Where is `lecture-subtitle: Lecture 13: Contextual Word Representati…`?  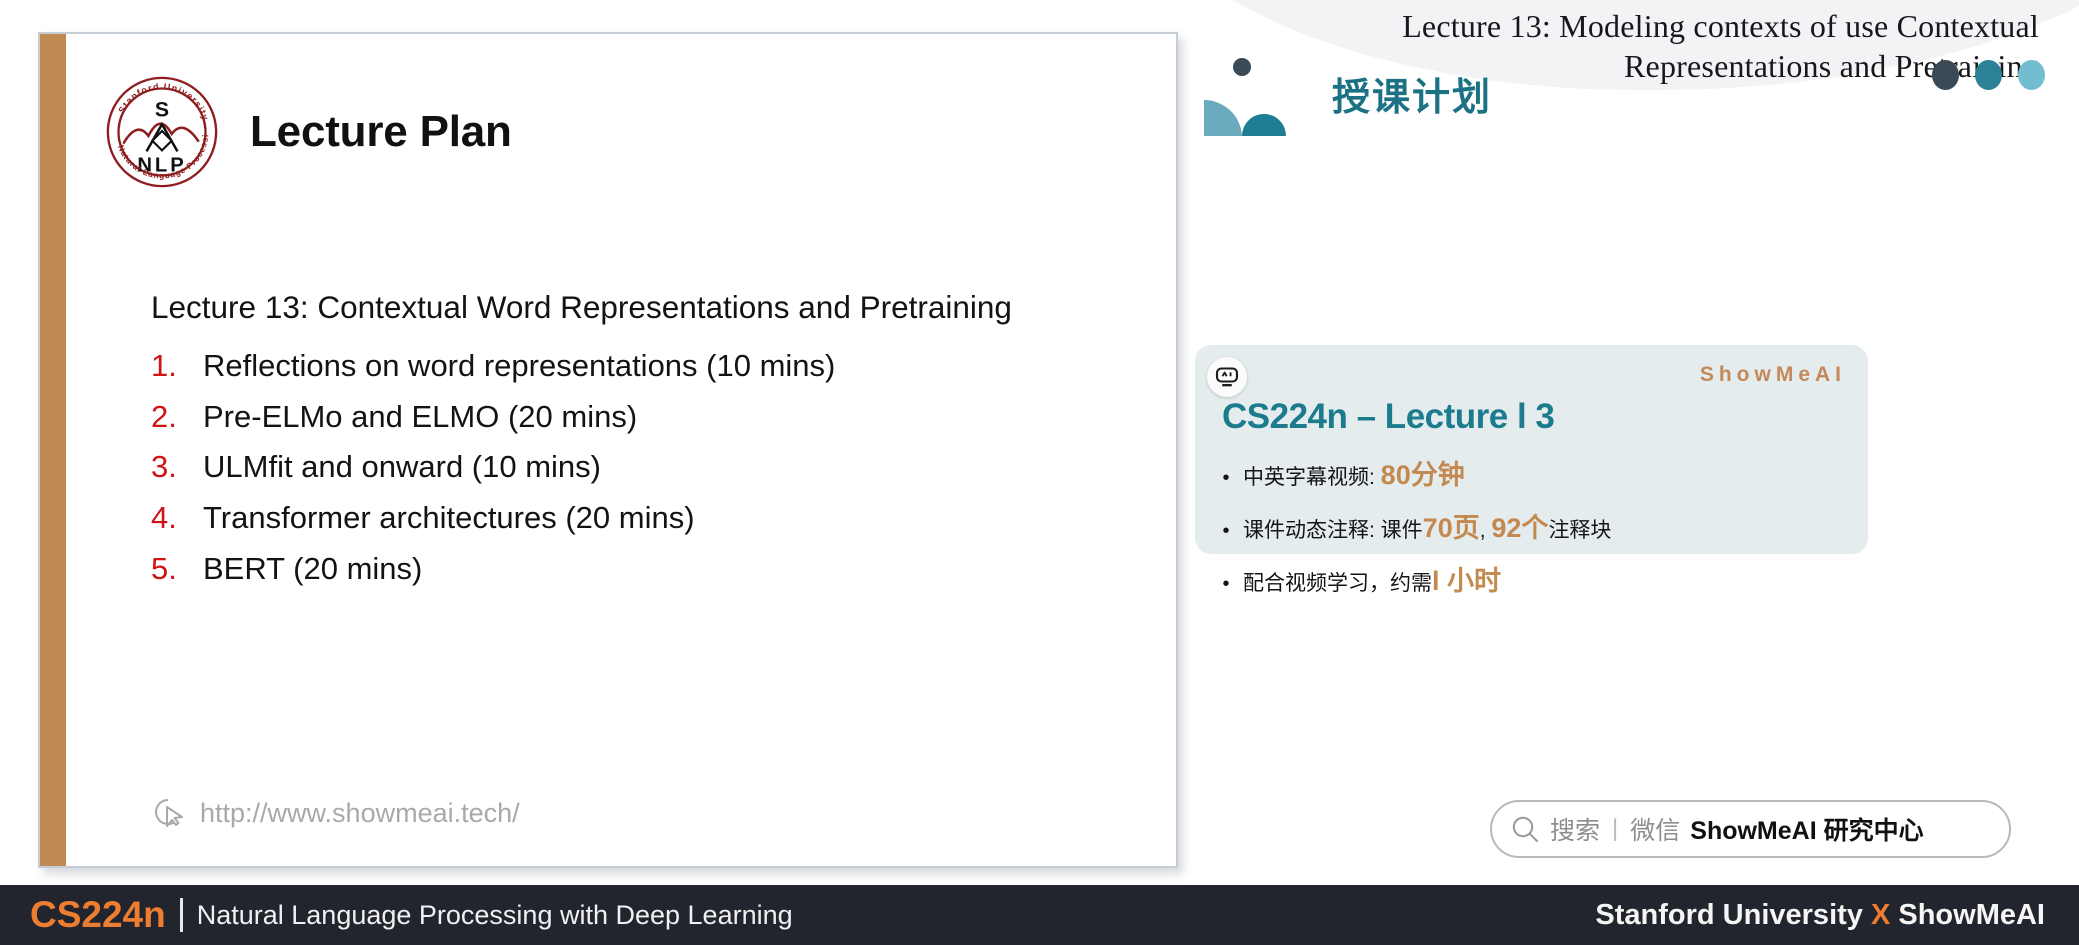
lecture-subtitle: Lecture 13: Contextual Word Representati… is located at coordinates (581, 307).